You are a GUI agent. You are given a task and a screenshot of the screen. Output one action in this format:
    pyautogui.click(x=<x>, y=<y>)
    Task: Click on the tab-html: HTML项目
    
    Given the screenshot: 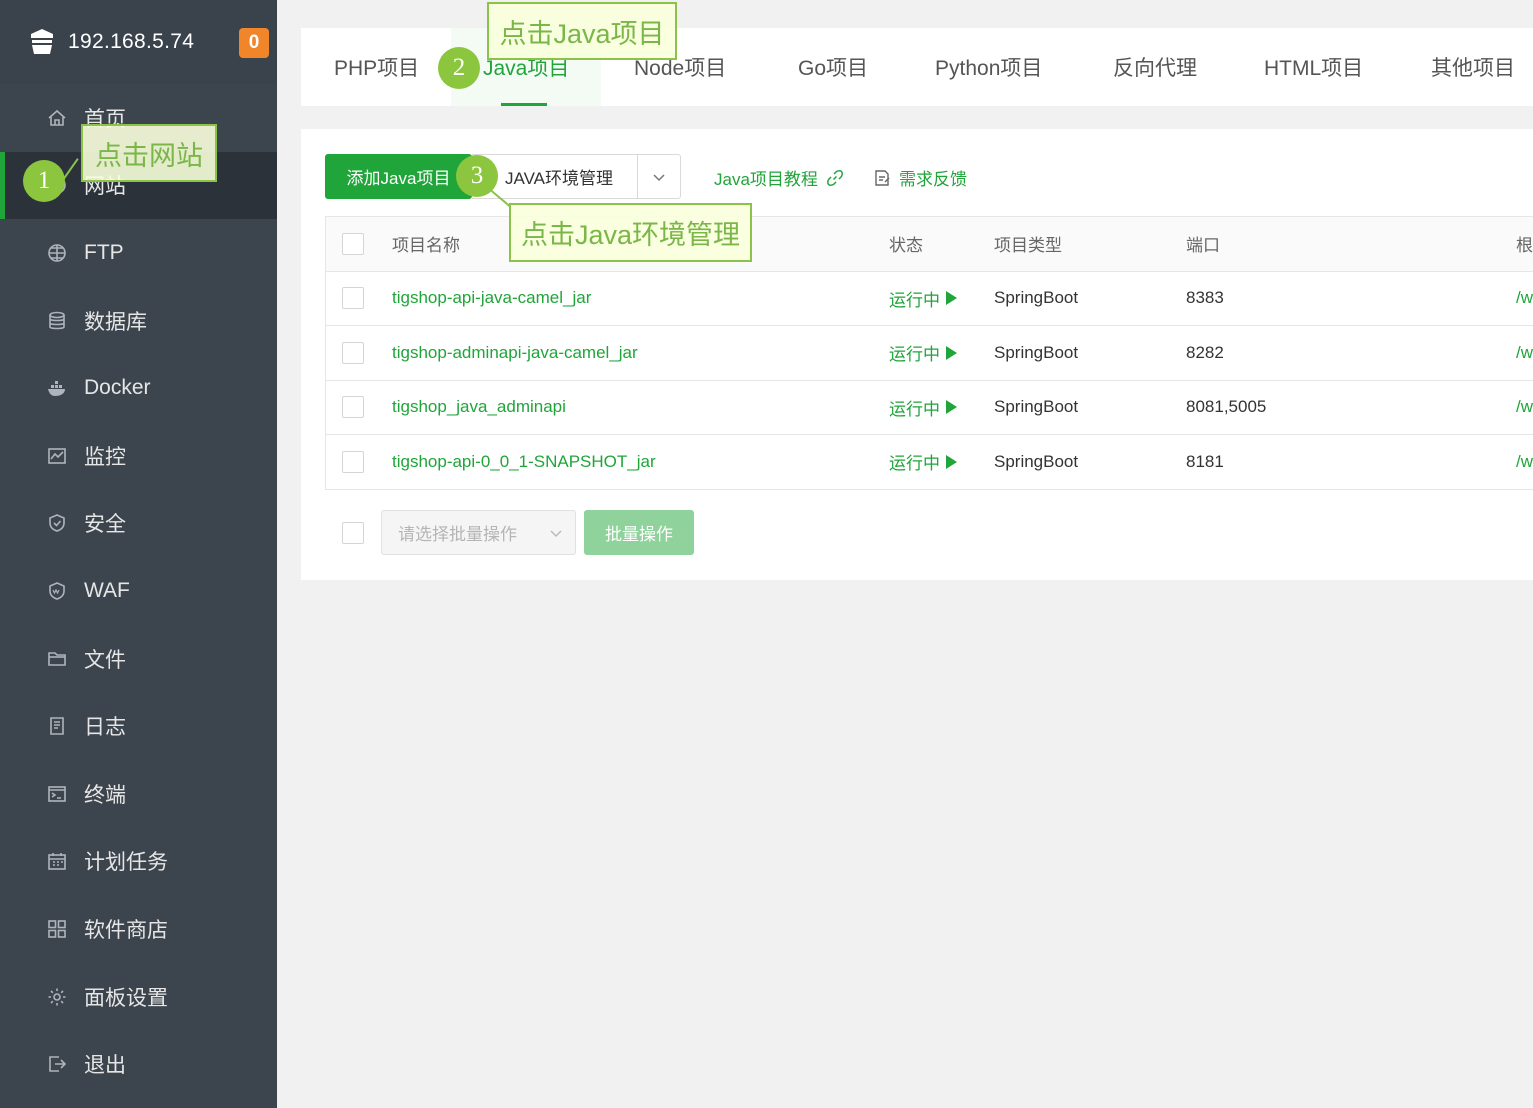 What is the action you would take?
    pyautogui.click(x=1313, y=67)
    